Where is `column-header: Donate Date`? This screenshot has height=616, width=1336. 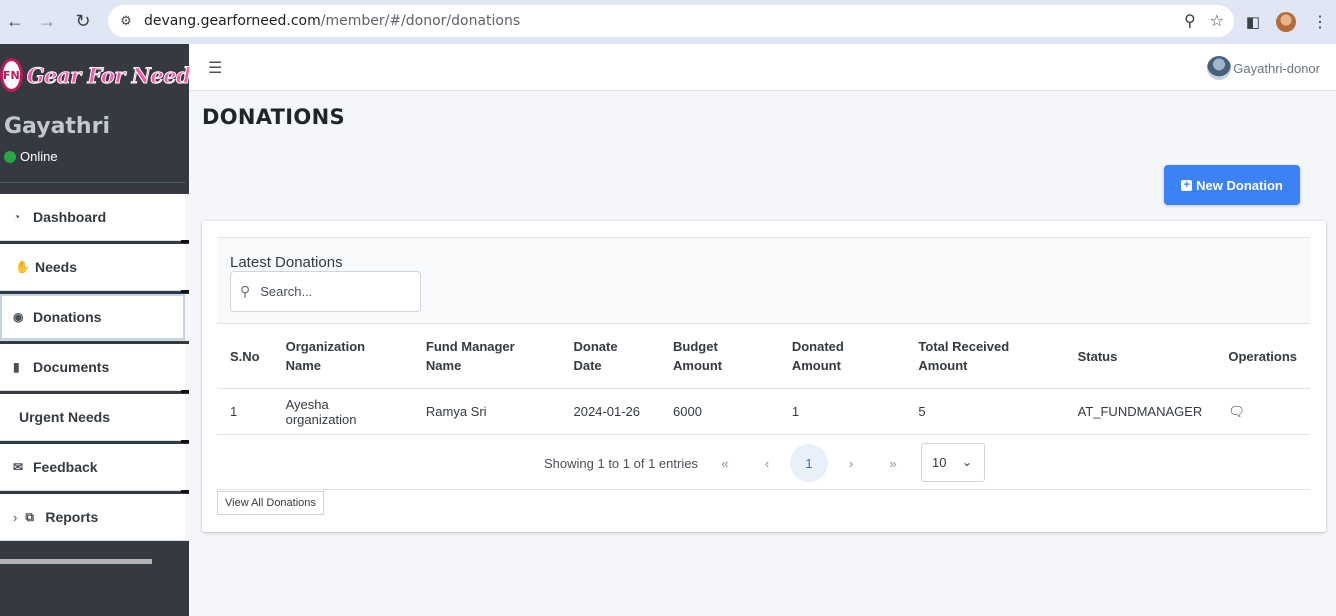 column-header: Donate Date is located at coordinates (610, 356).